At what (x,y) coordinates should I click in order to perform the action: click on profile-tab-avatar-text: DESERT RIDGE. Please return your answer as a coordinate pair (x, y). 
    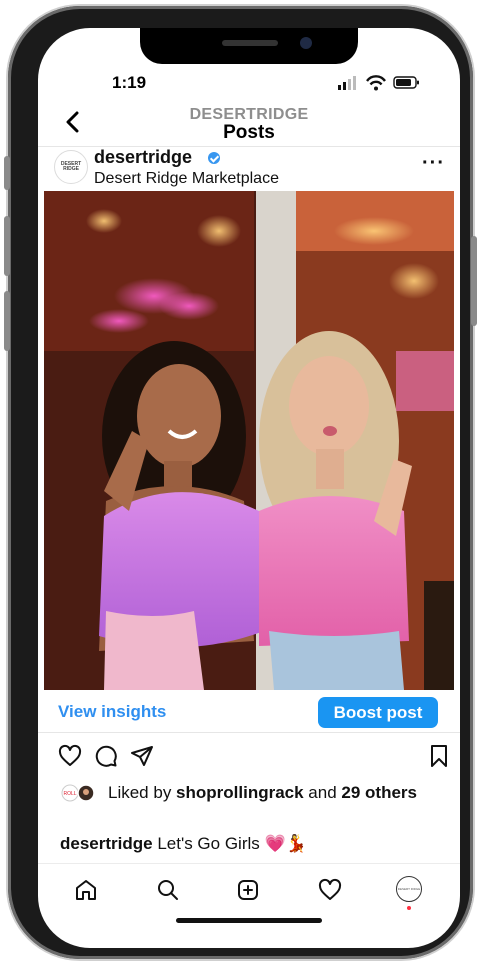
    Looking at the image, I should click on (409, 889).